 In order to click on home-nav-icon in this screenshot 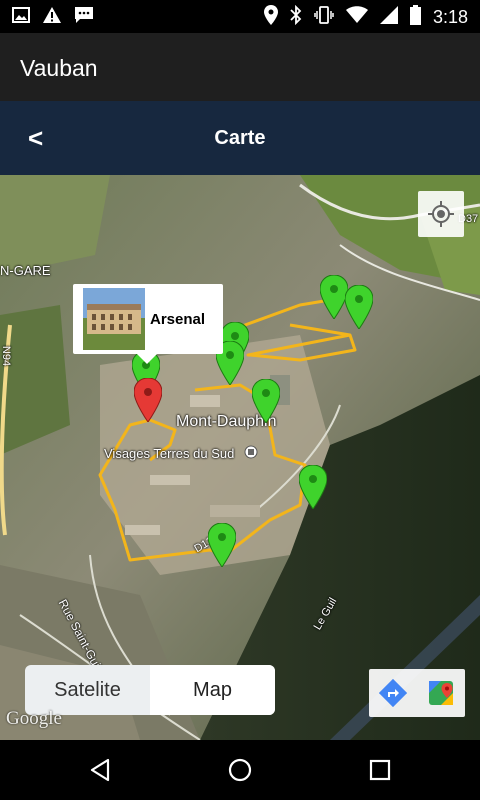, I will do `click(240, 770)`.